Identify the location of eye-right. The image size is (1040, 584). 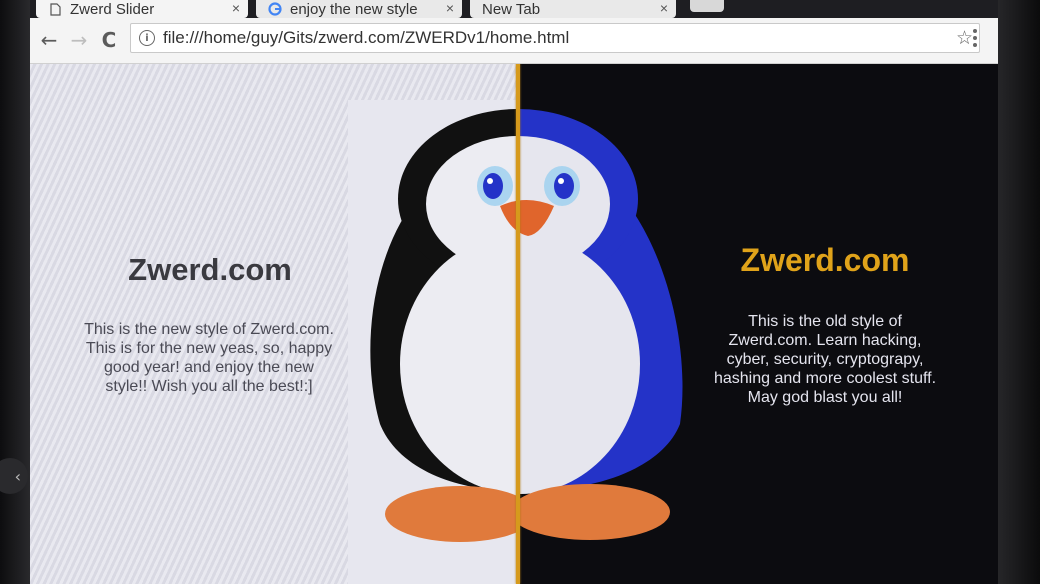
(564, 186).